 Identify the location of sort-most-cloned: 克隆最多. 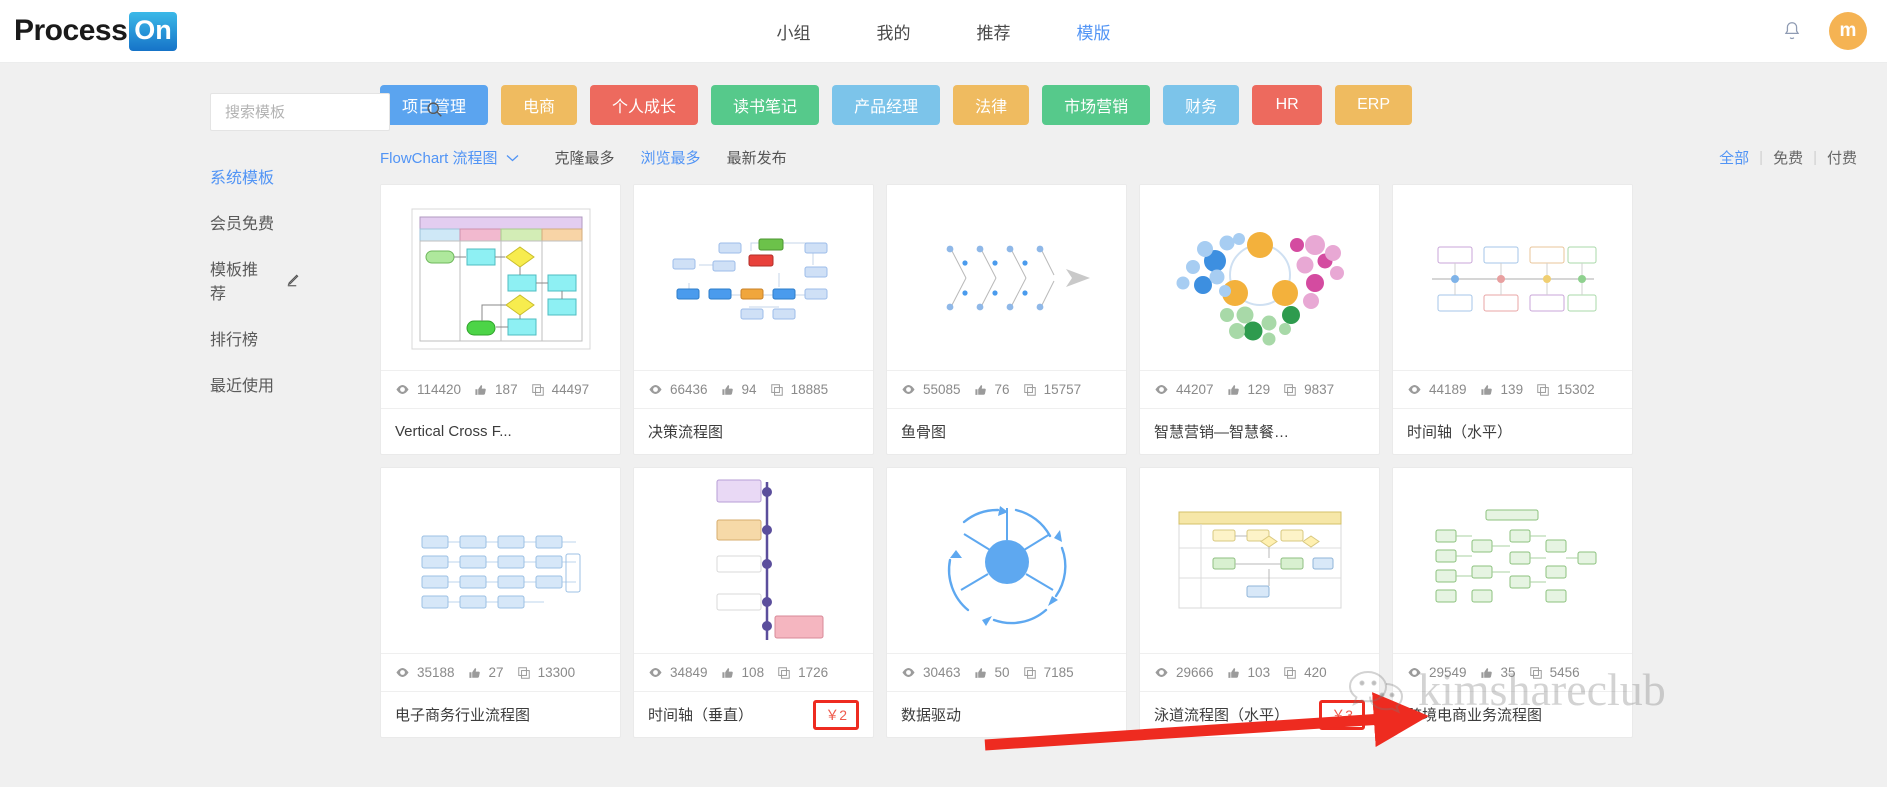
(585, 157).